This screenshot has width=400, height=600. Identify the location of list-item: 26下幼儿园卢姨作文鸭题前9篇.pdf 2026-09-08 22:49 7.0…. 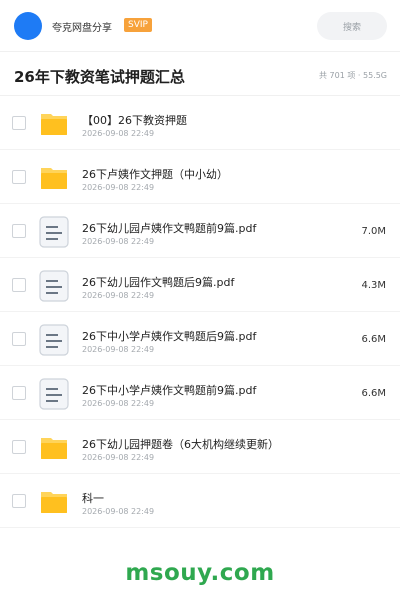
(200, 231).